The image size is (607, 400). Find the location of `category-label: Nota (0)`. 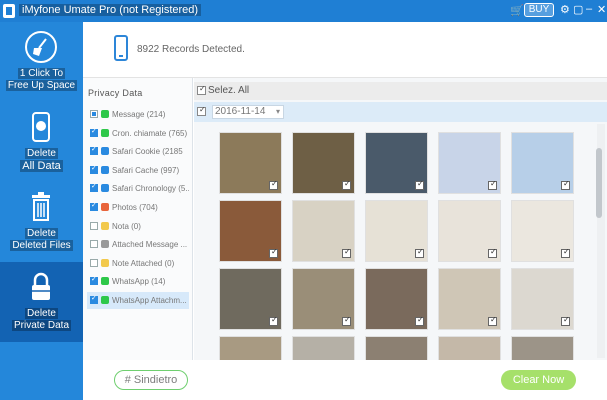

category-label: Nota (0) is located at coordinates (126, 226).